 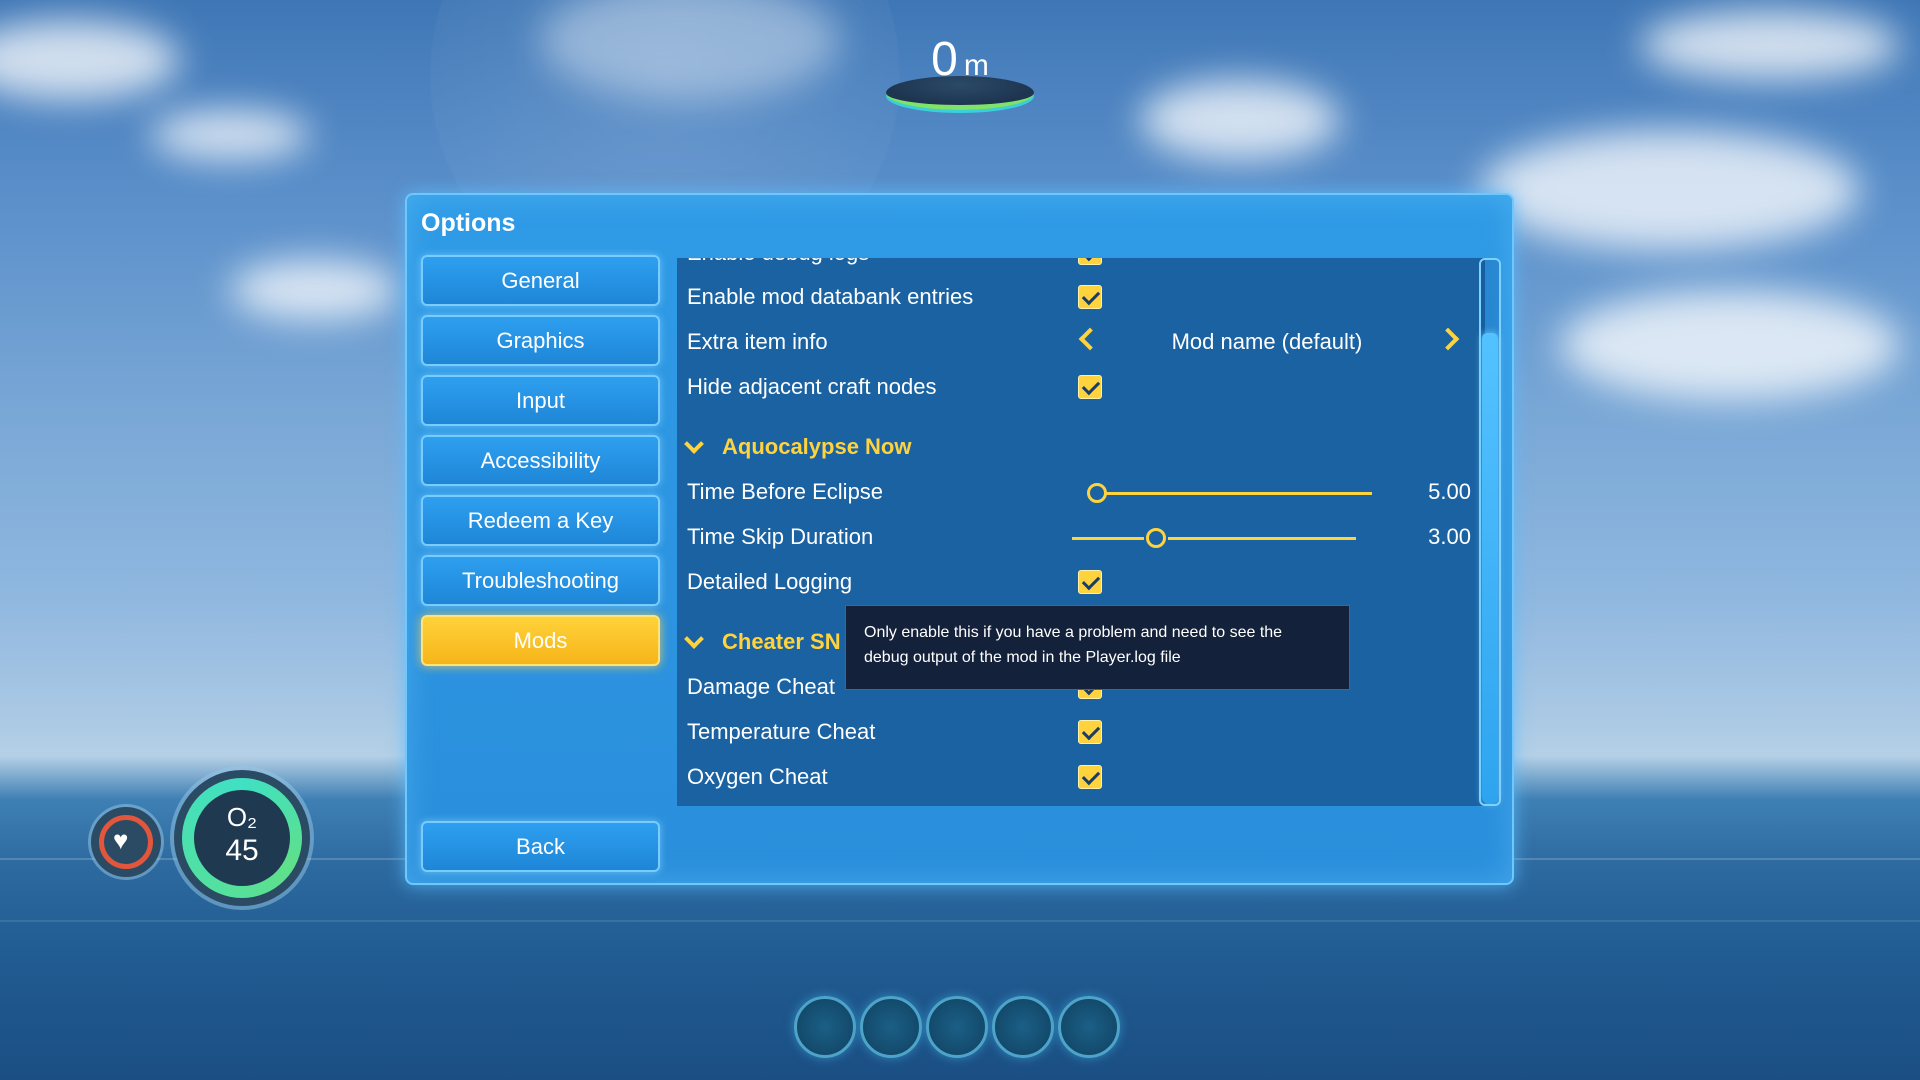 I want to click on heart-icon: ♥, so click(x=121, y=840).